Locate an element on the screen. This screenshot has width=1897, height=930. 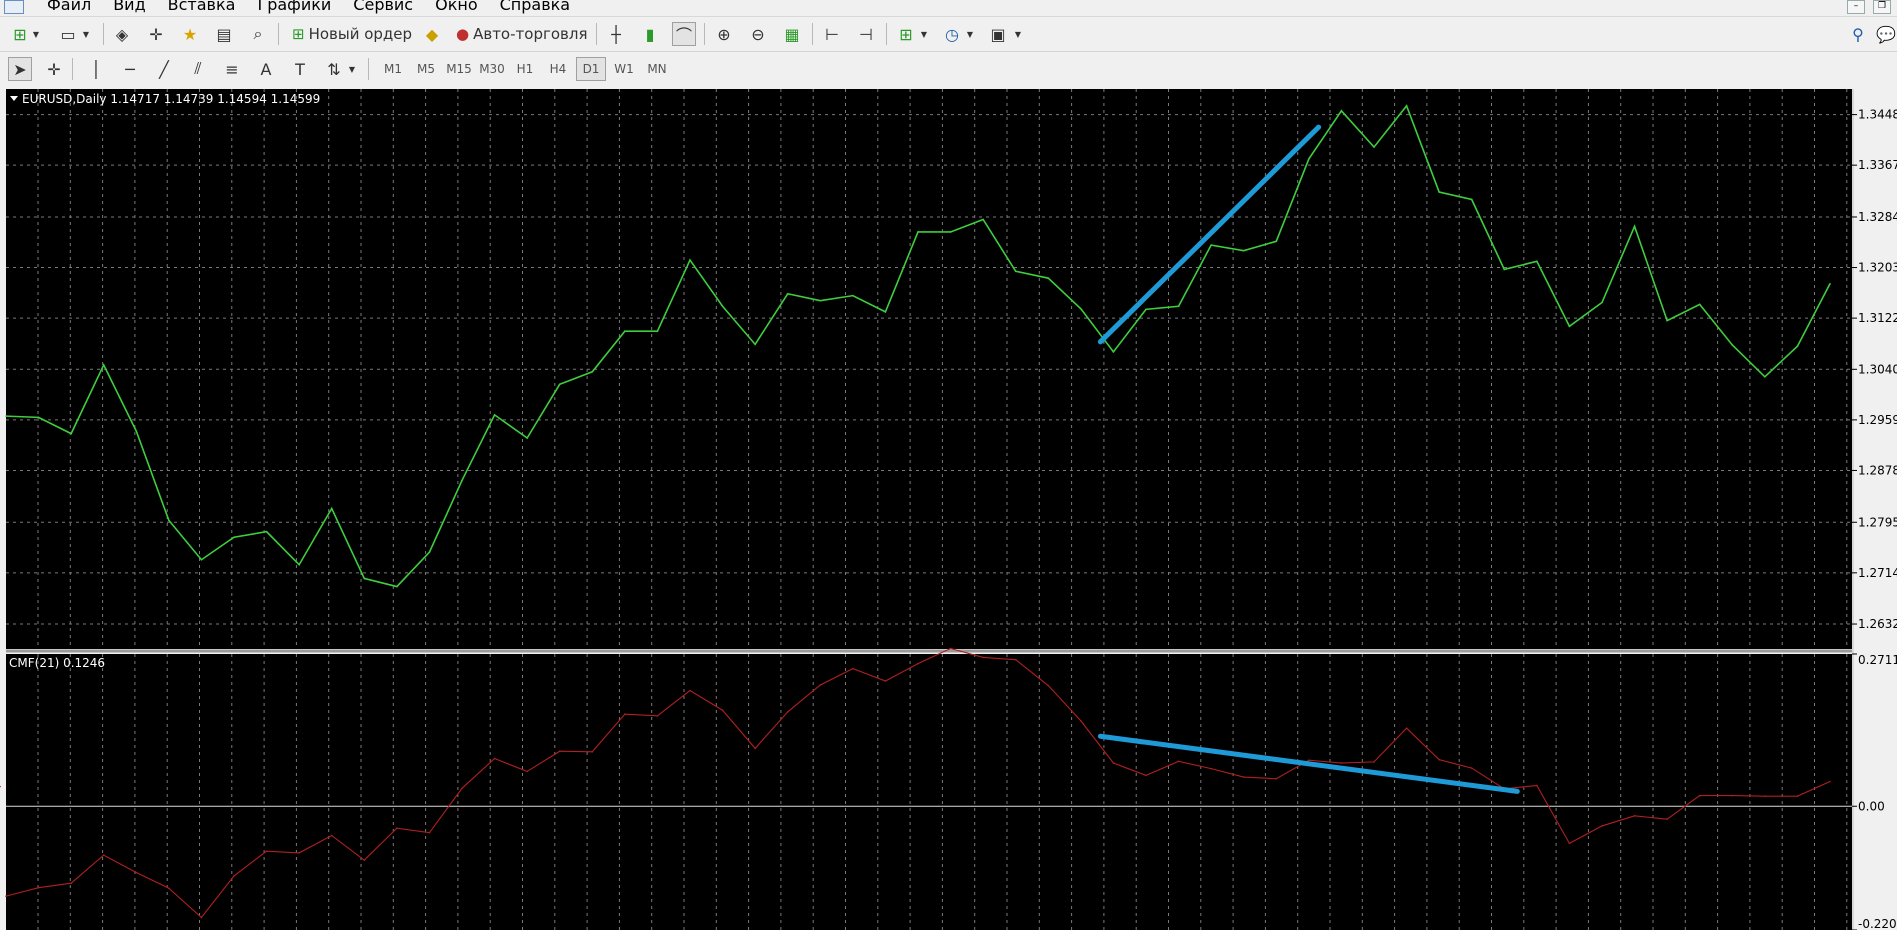
bar-chart-icon: ┼ is located at coordinates (616, 34).